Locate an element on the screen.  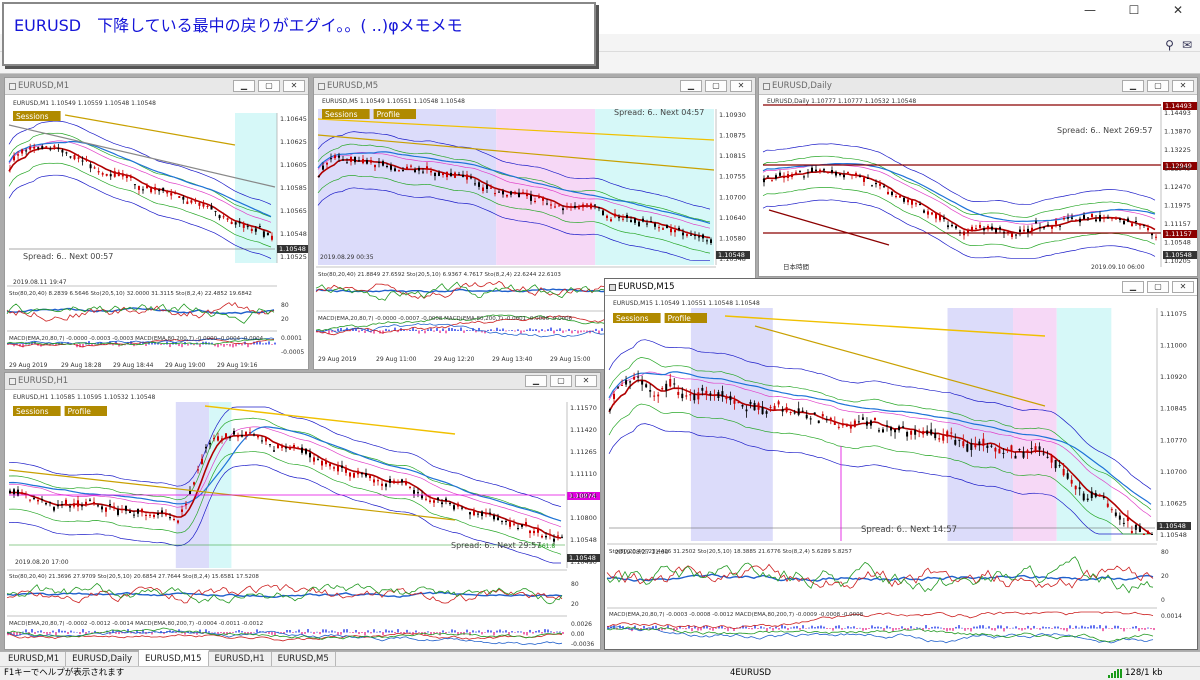
toolbar-right: ⚲ ✉ is located at coordinates (1178, 45).